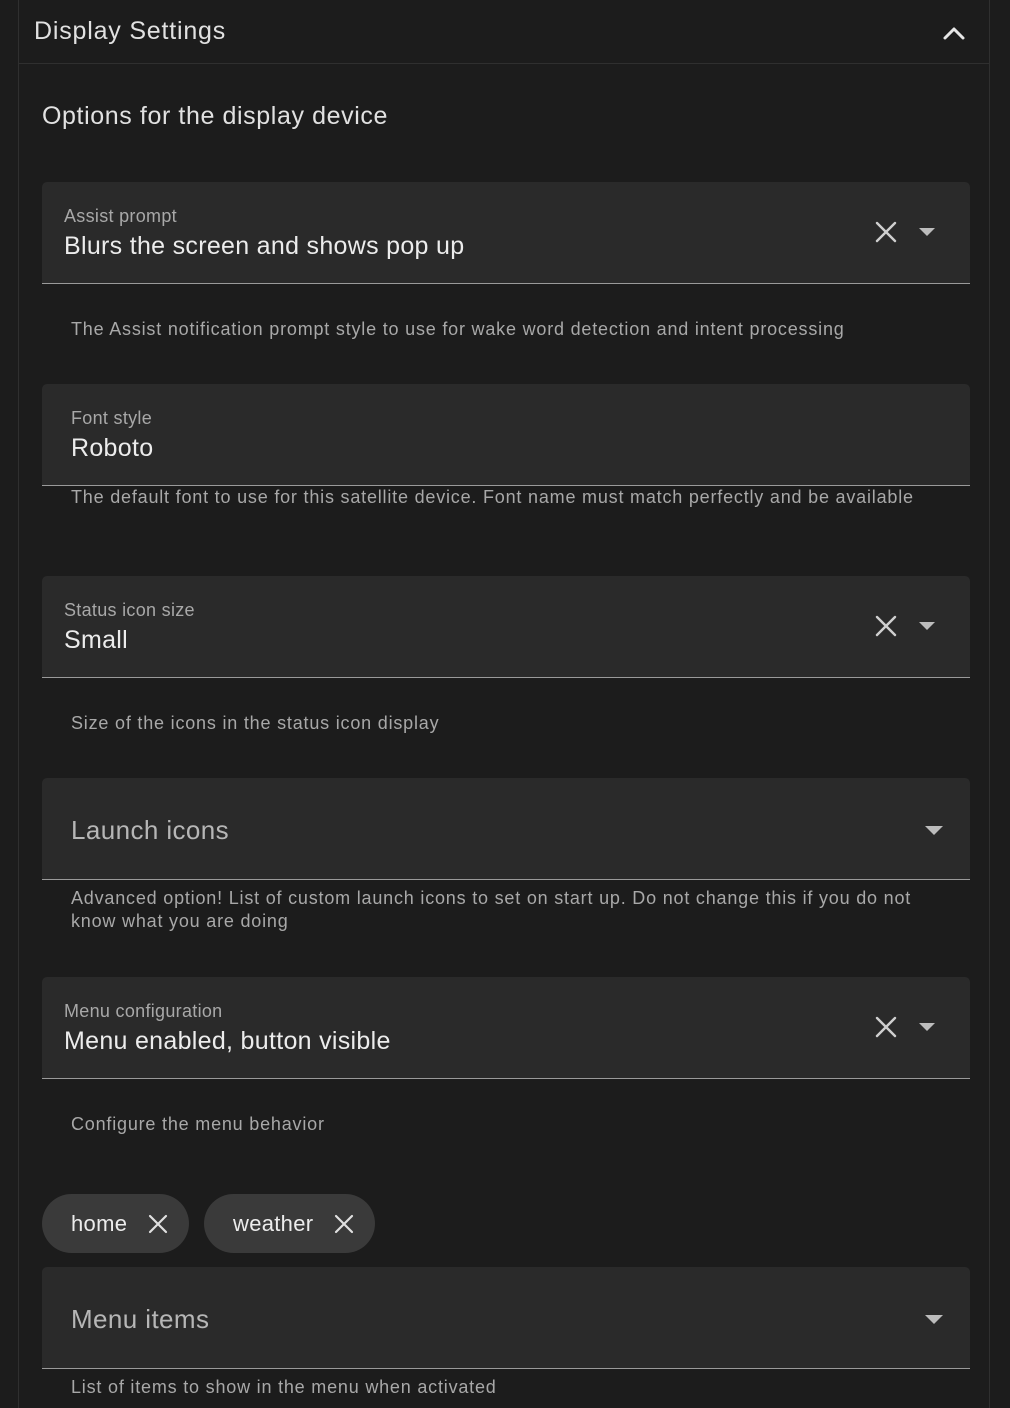 This screenshot has height=1408, width=1010. What do you see at coordinates (506, 829) in the screenshot?
I see `launch-icons-select: Launch icons` at bounding box center [506, 829].